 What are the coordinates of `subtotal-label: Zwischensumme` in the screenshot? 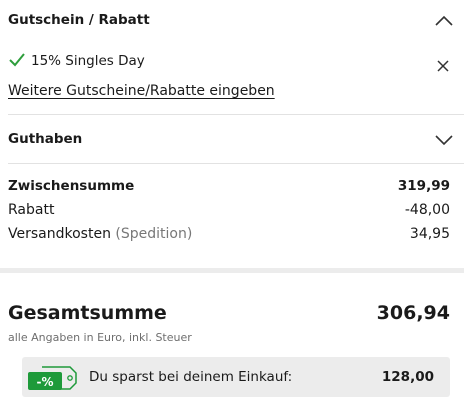 It's located at (71, 186).